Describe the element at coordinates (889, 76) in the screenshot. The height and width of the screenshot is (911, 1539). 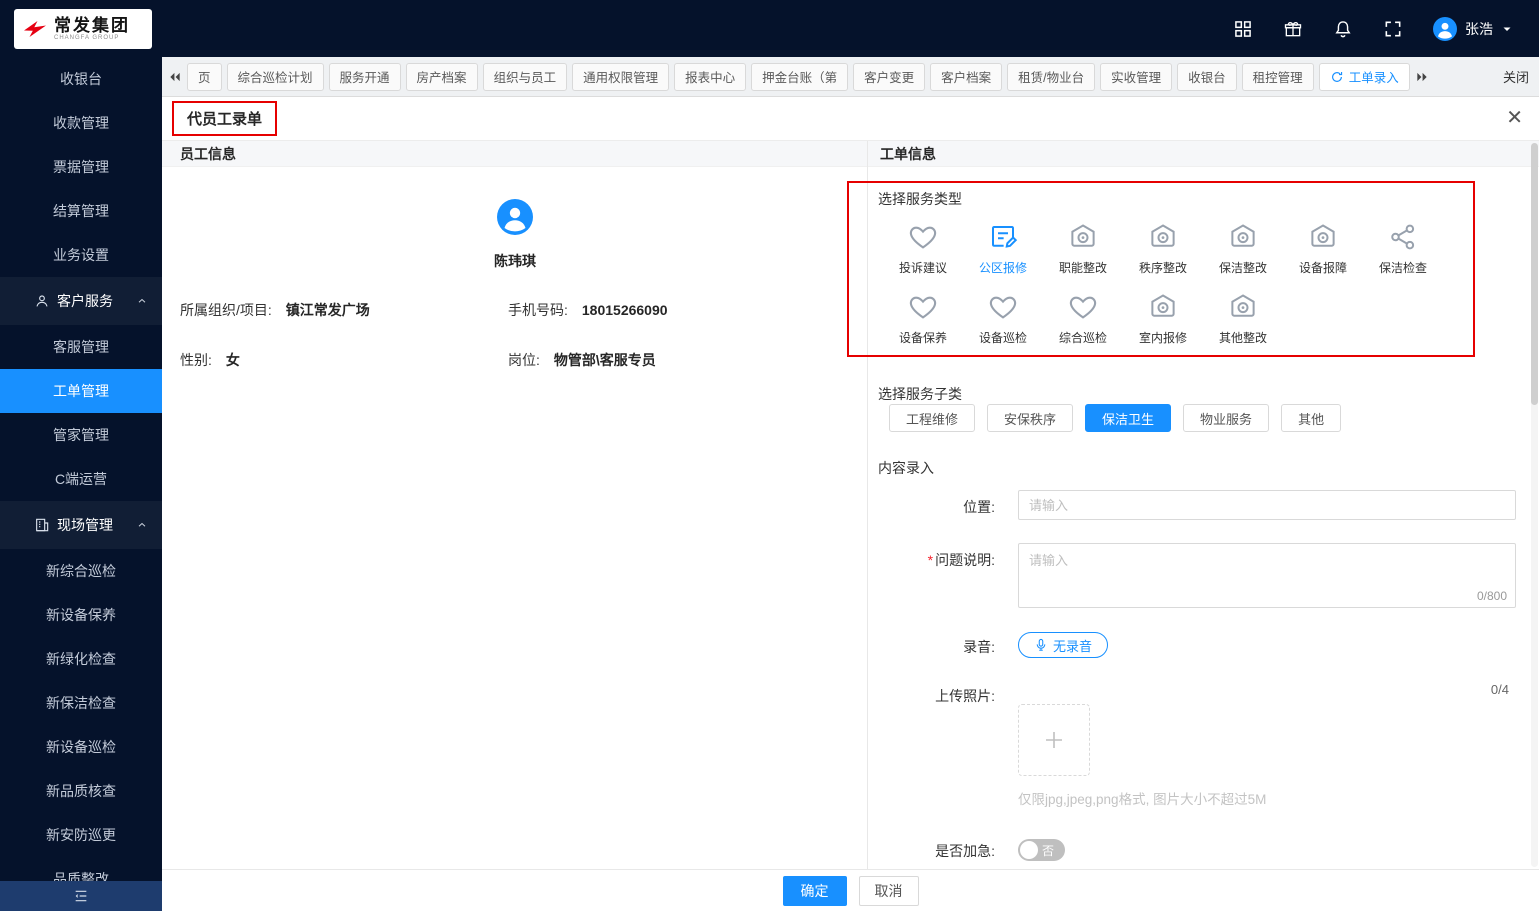
I see `tab-customer-change: 客户变更` at that location.